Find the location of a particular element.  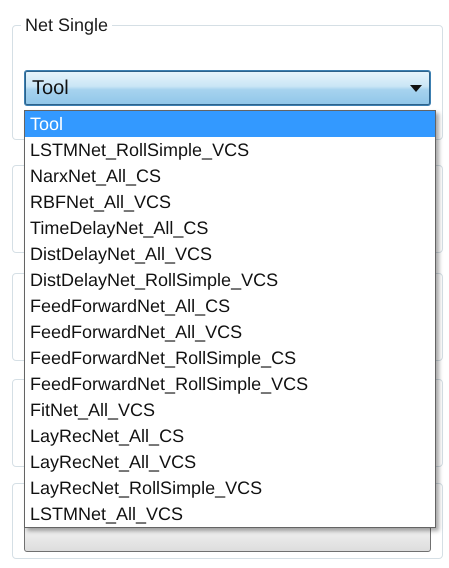

combo-box is located at coordinates (227, 539).